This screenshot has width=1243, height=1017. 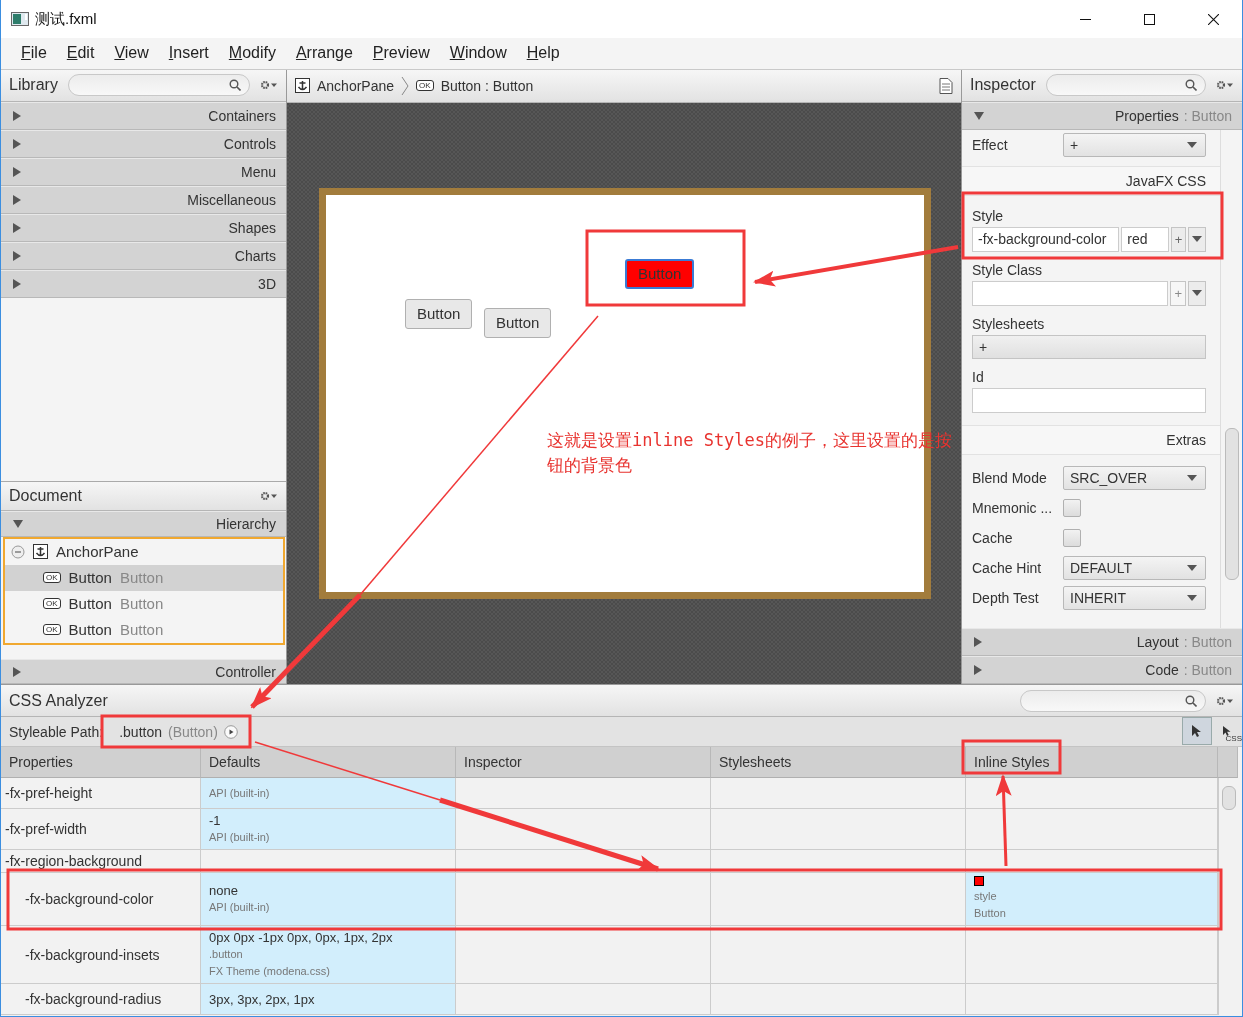 I want to click on styleable-path-item: .button (Button), so click(x=178, y=731).